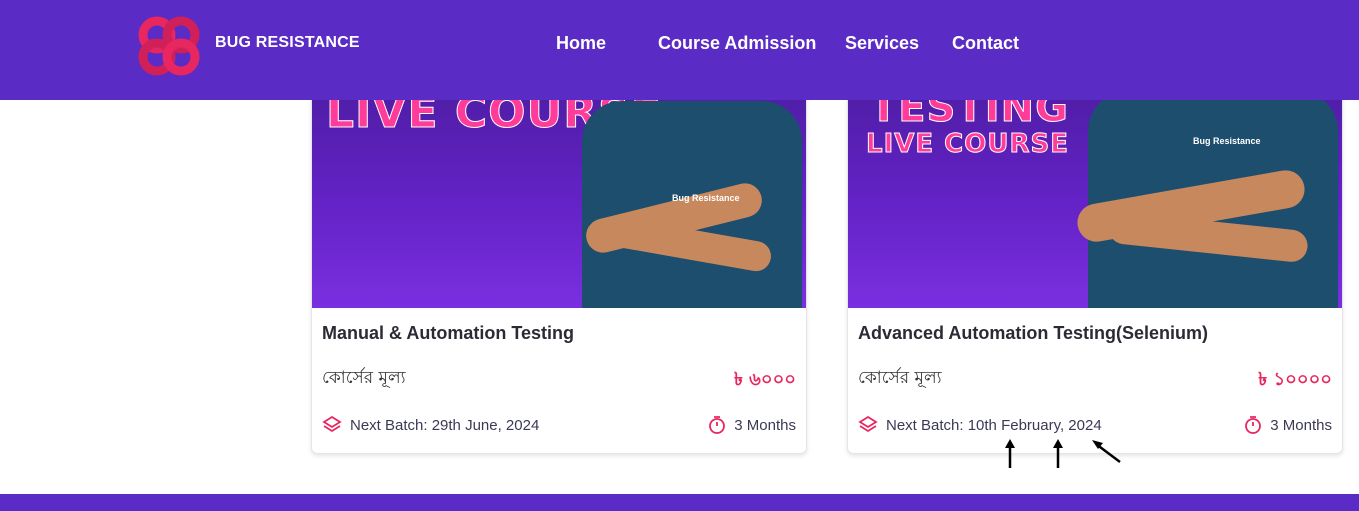  What do you see at coordinates (581, 43) in the screenshot?
I see `nav-home: Home` at bounding box center [581, 43].